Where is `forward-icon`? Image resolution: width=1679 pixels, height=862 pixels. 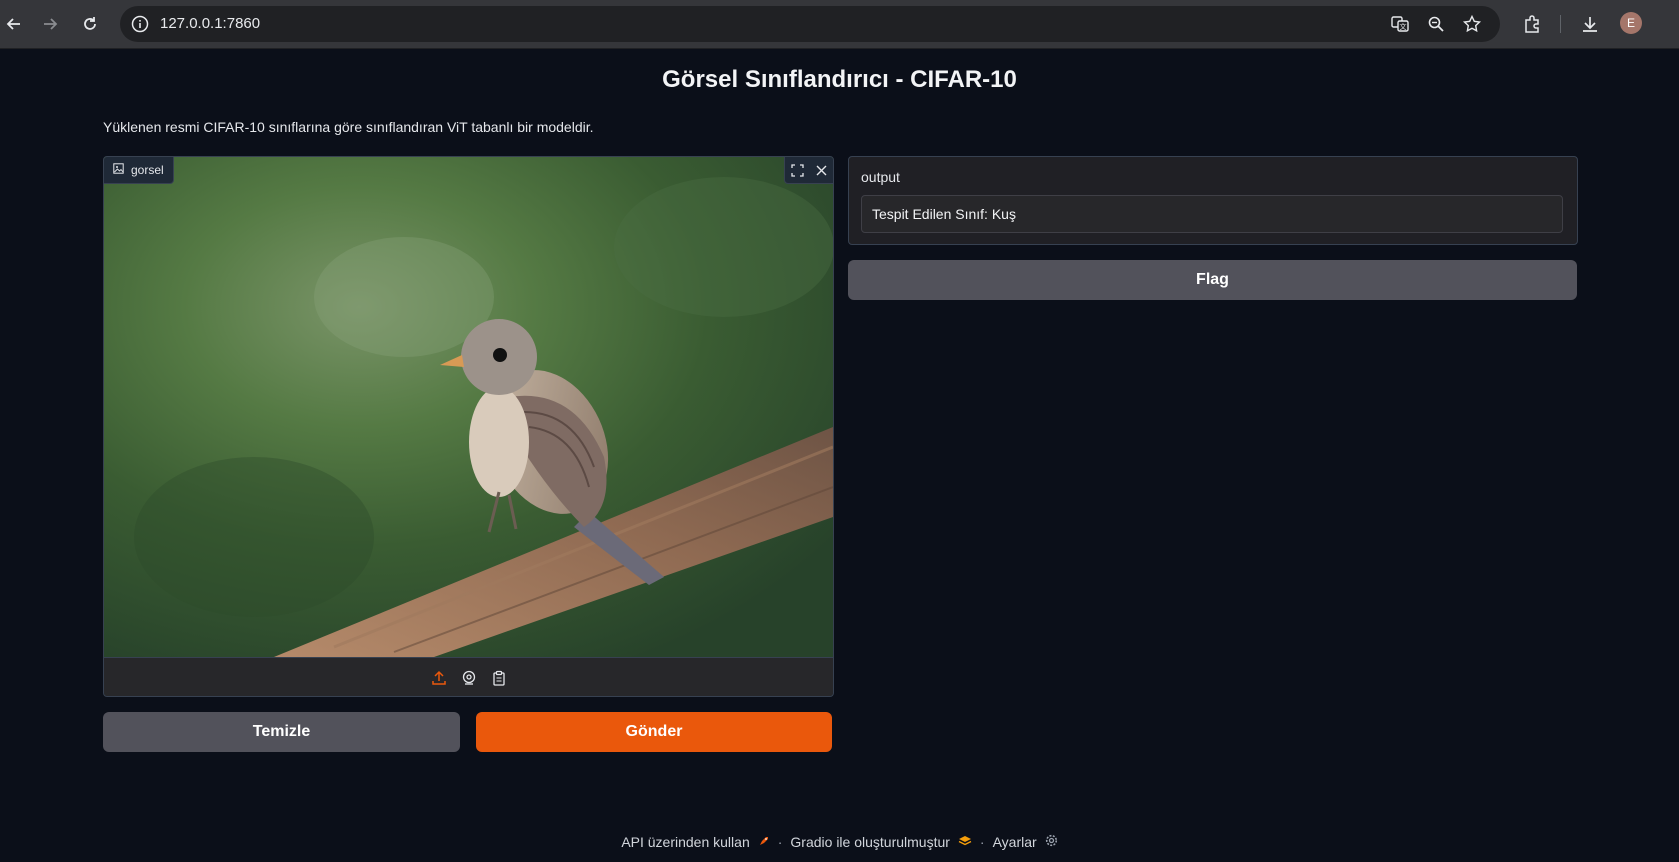 forward-icon is located at coordinates (50, 24).